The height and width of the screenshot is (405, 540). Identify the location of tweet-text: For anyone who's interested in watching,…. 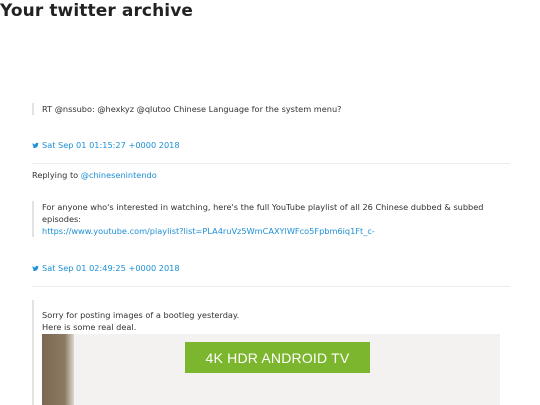
(263, 213).